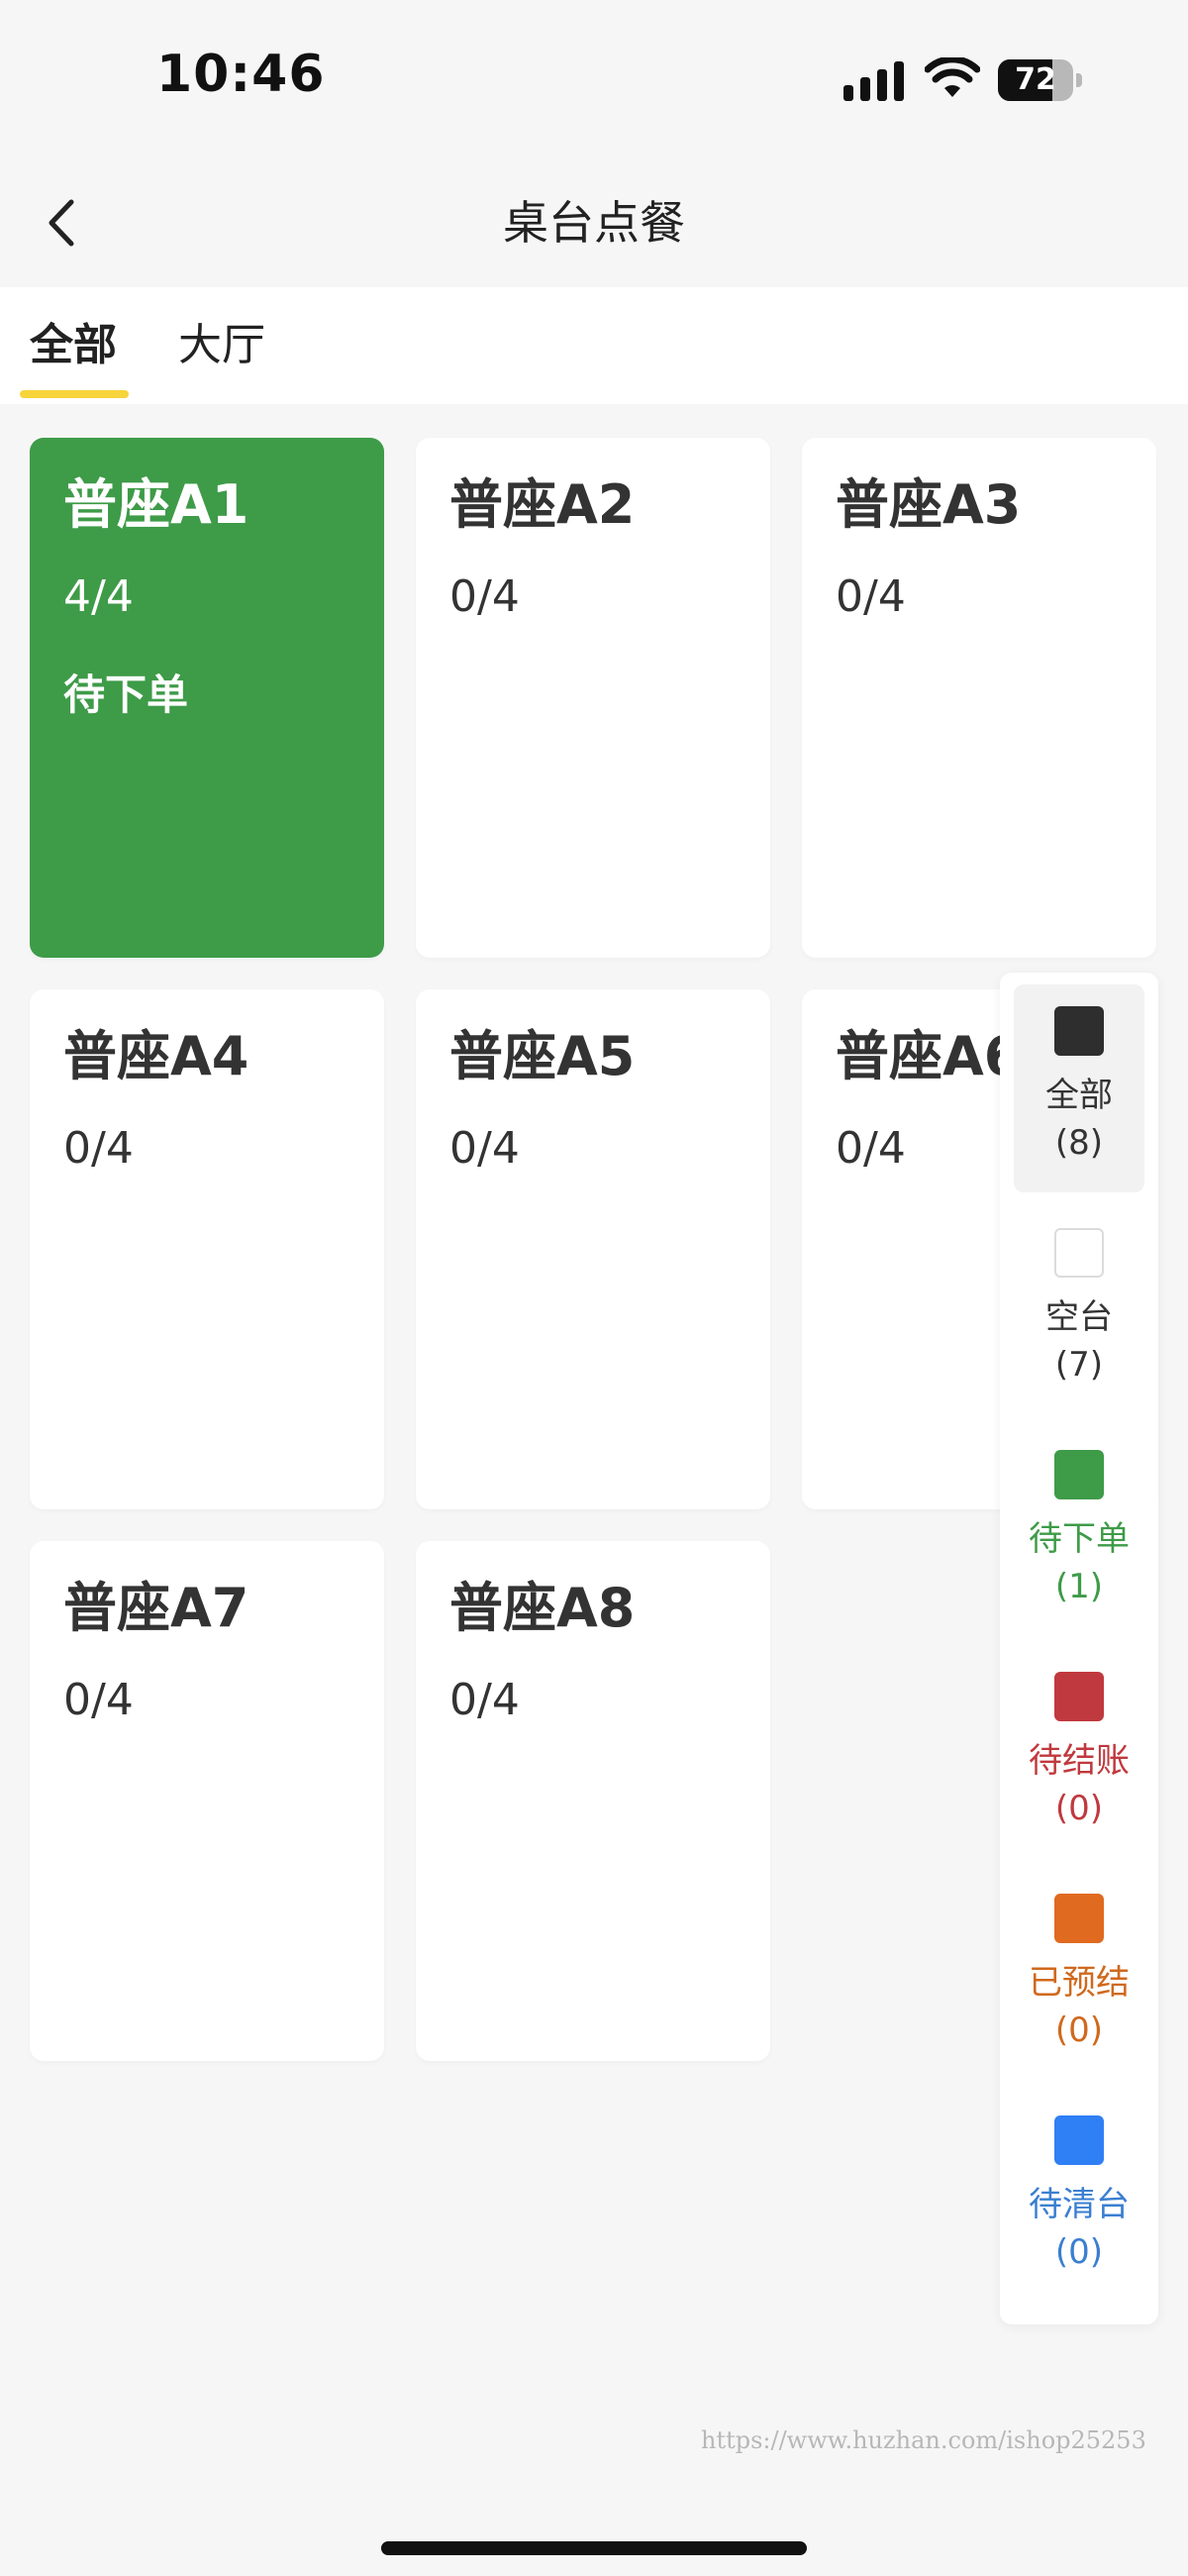  Describe the element at coordinates (542, 1608) in the screenshot. I see `table-name: 普座A8` at that location.